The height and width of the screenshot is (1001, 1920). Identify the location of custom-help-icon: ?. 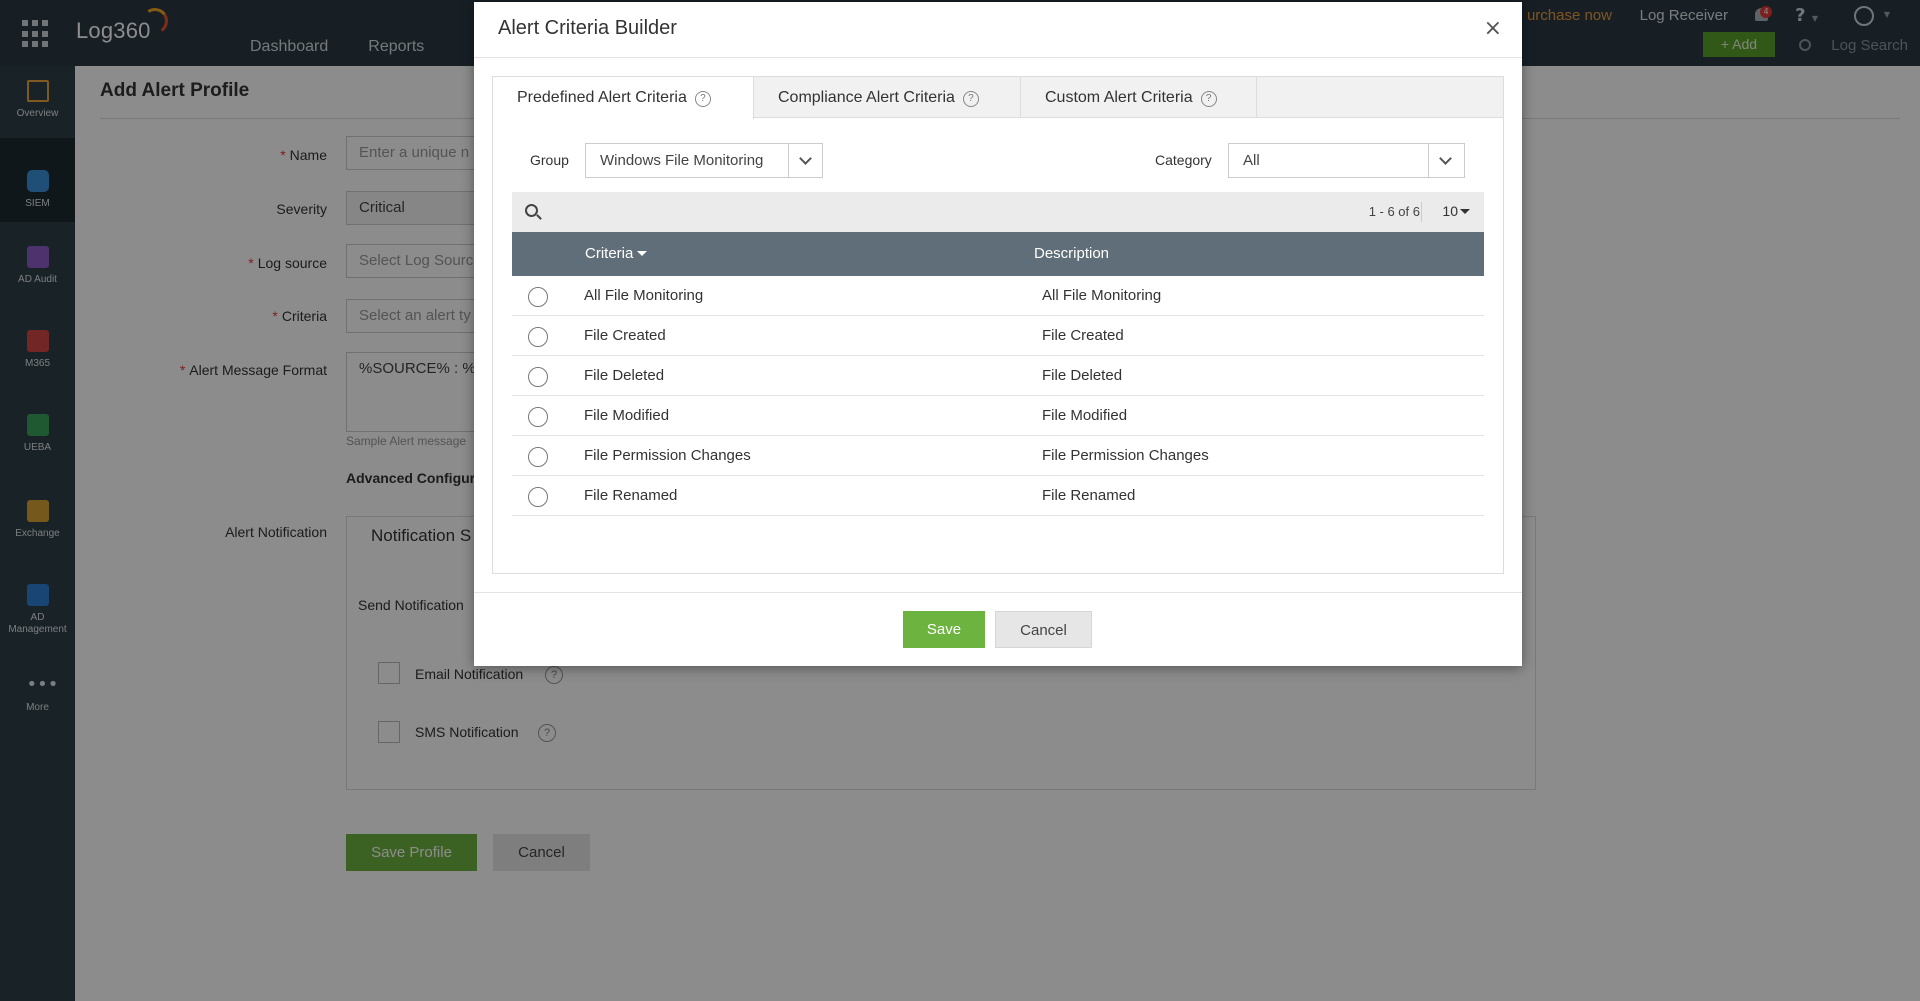
(1208, 99).